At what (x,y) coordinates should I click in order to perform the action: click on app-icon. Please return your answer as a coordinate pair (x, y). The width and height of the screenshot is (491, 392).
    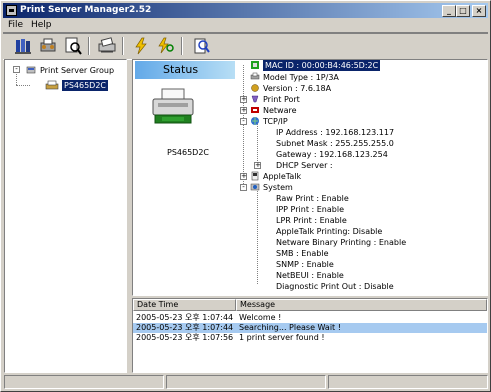
    Looking at the image, I should click on (11, 10).